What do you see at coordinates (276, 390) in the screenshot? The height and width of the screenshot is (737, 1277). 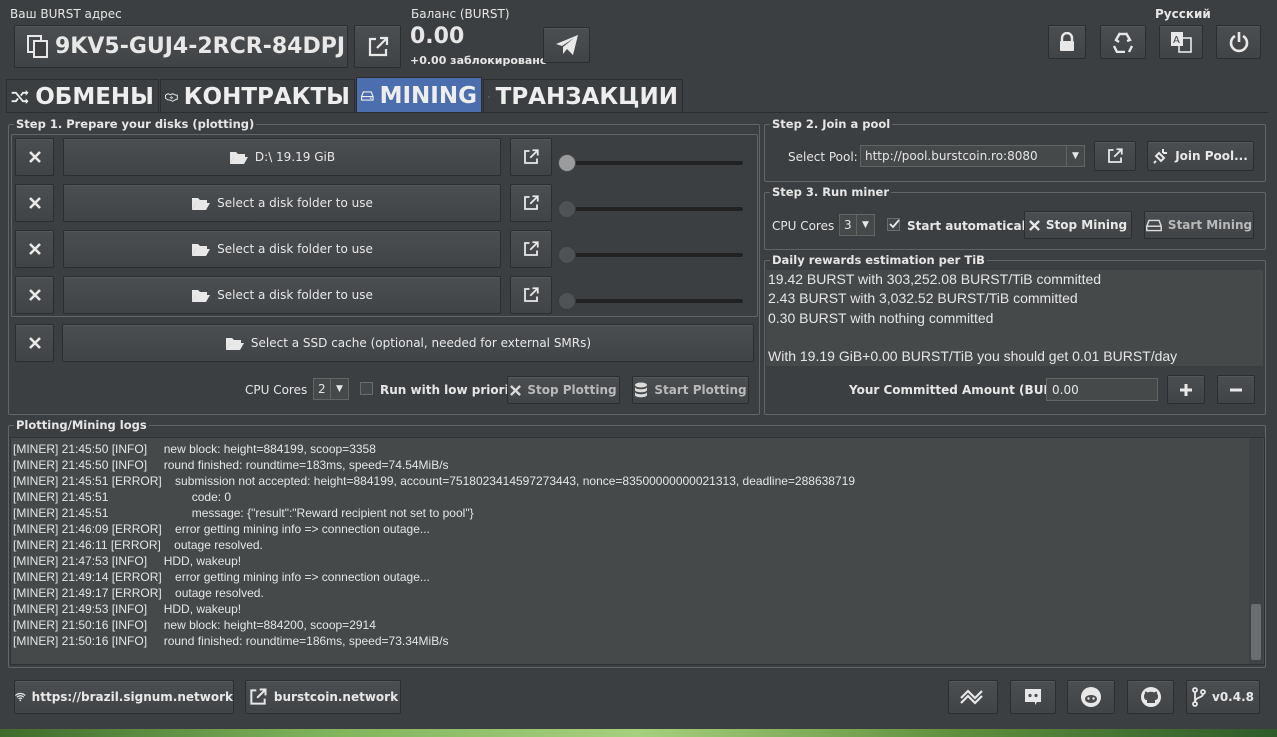 I see `plot-cpu-cores-label: CPU Cores` at bounding box center [276, 390].